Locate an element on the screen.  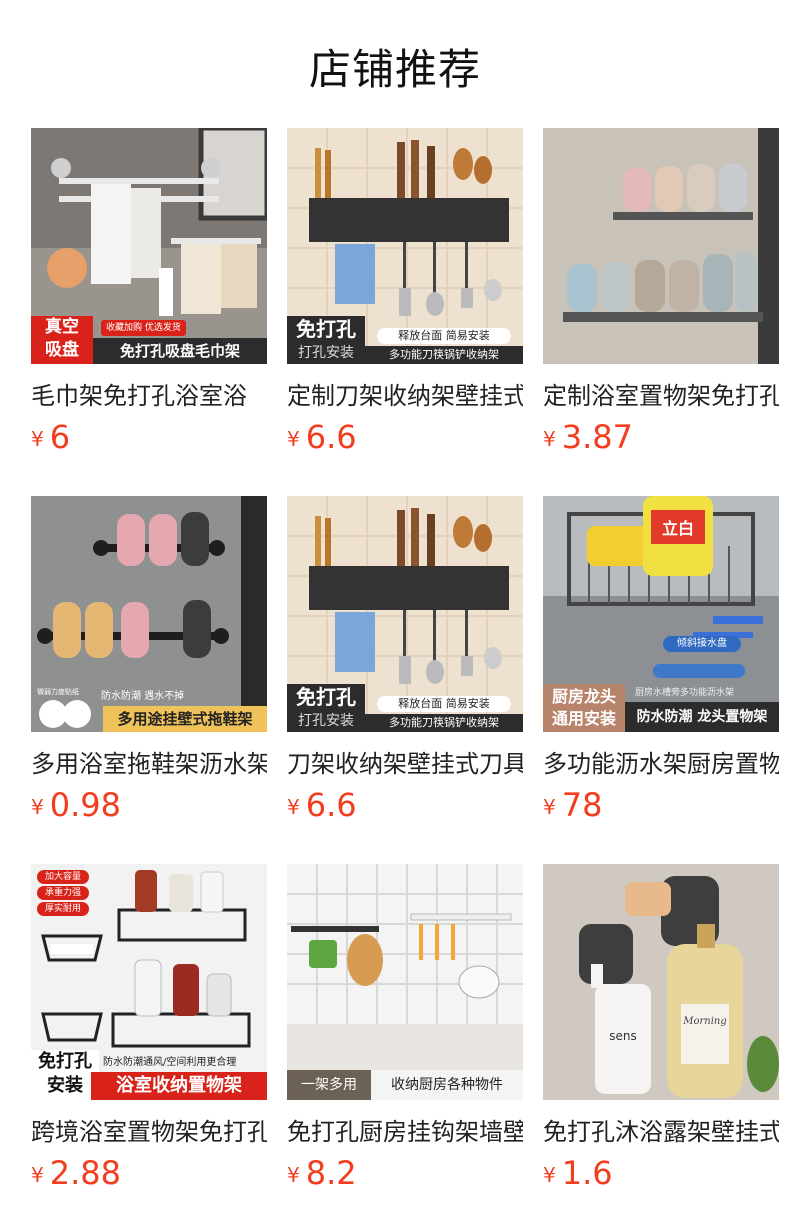
overlay-left-text: 一架多用 is located at coordinates (329, 1085).